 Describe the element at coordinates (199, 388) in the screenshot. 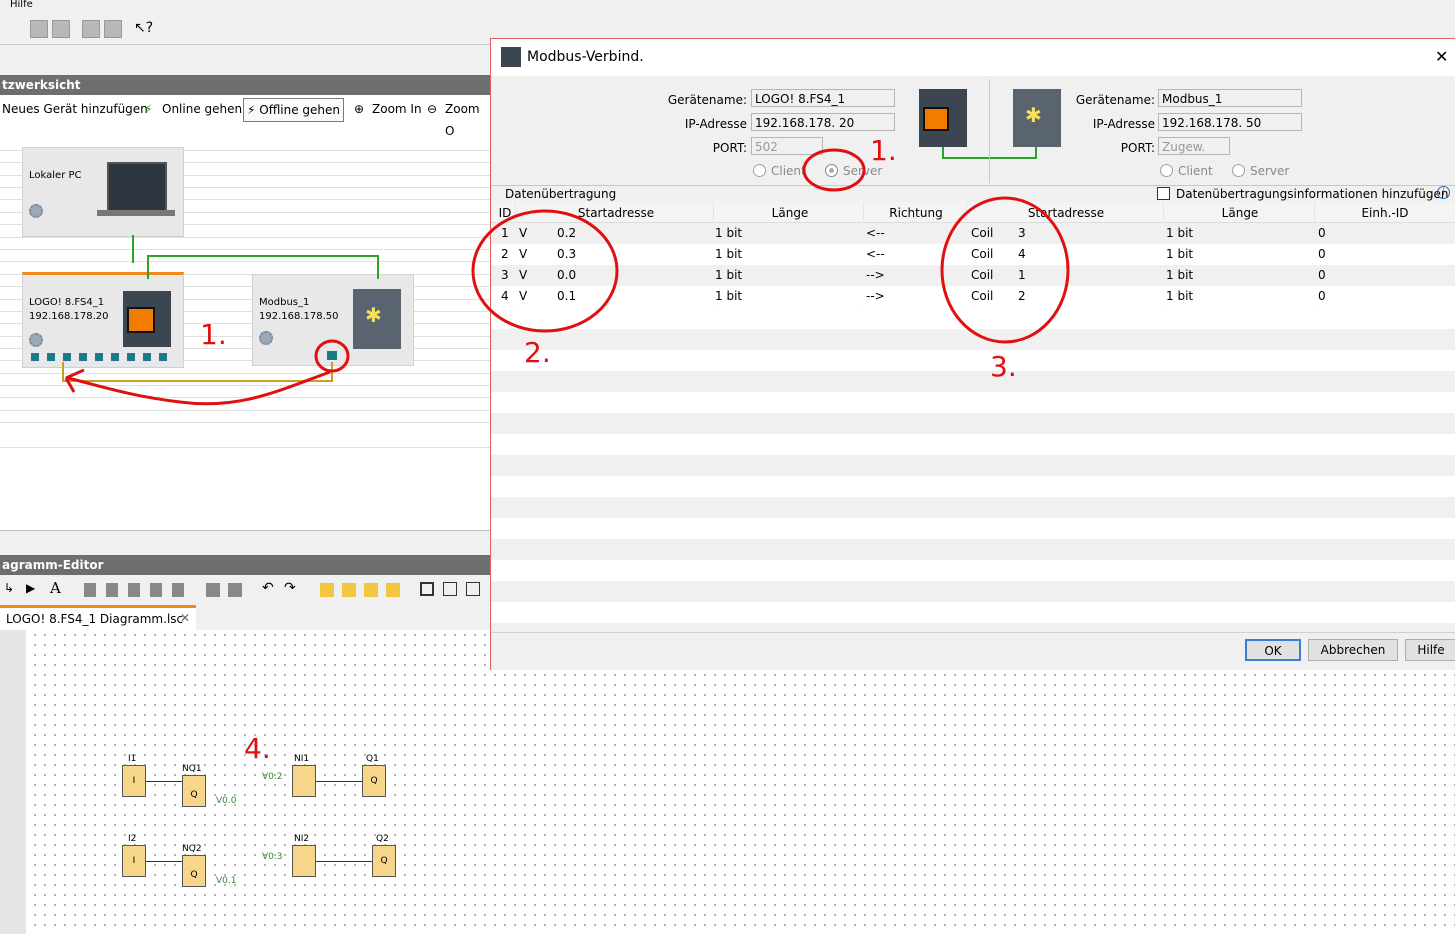

I see `annotation-arrow` at that location.